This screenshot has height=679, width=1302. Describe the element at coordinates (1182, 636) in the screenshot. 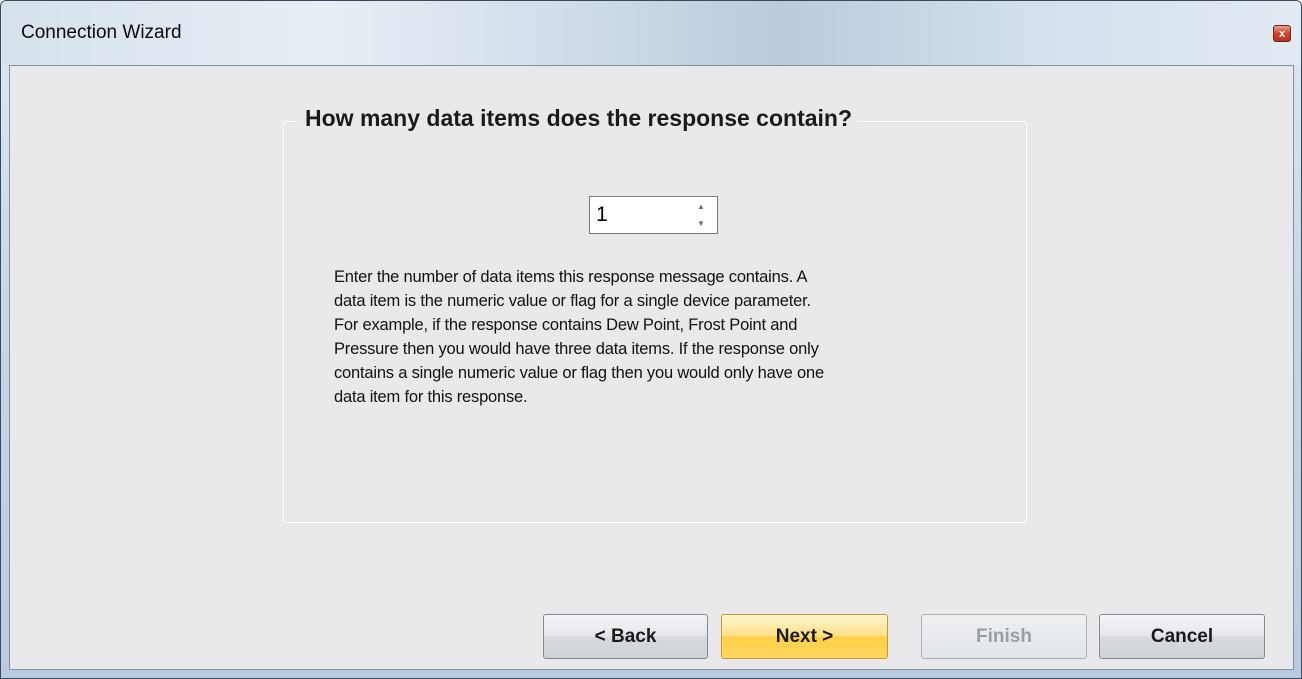

I see `cancel-button: Cancel` at that location.